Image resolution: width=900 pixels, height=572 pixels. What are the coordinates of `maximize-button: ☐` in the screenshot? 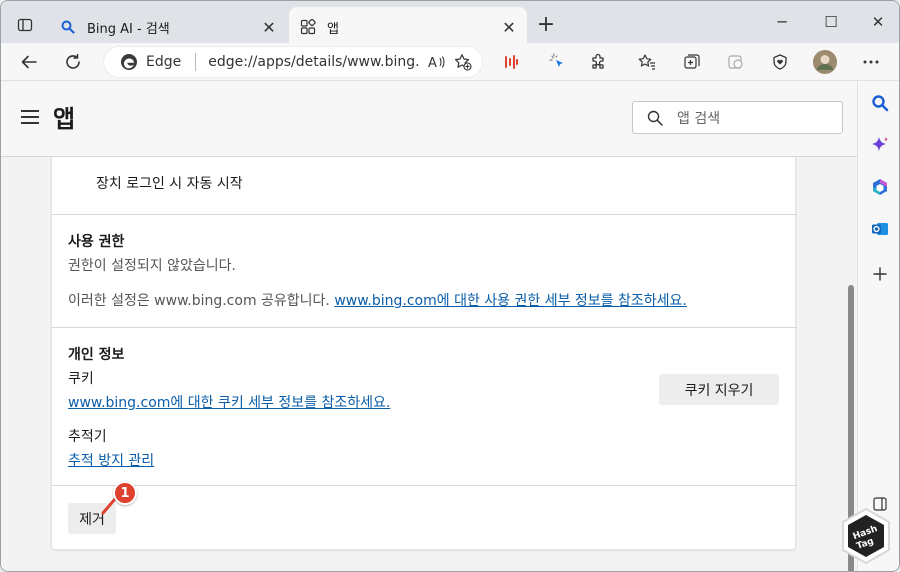 It's located at (831, 22).